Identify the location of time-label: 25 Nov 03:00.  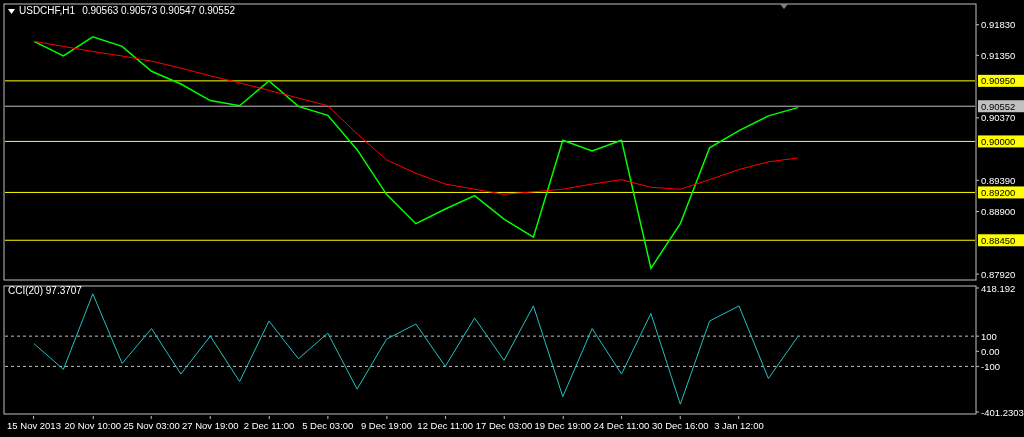
(151, 426).